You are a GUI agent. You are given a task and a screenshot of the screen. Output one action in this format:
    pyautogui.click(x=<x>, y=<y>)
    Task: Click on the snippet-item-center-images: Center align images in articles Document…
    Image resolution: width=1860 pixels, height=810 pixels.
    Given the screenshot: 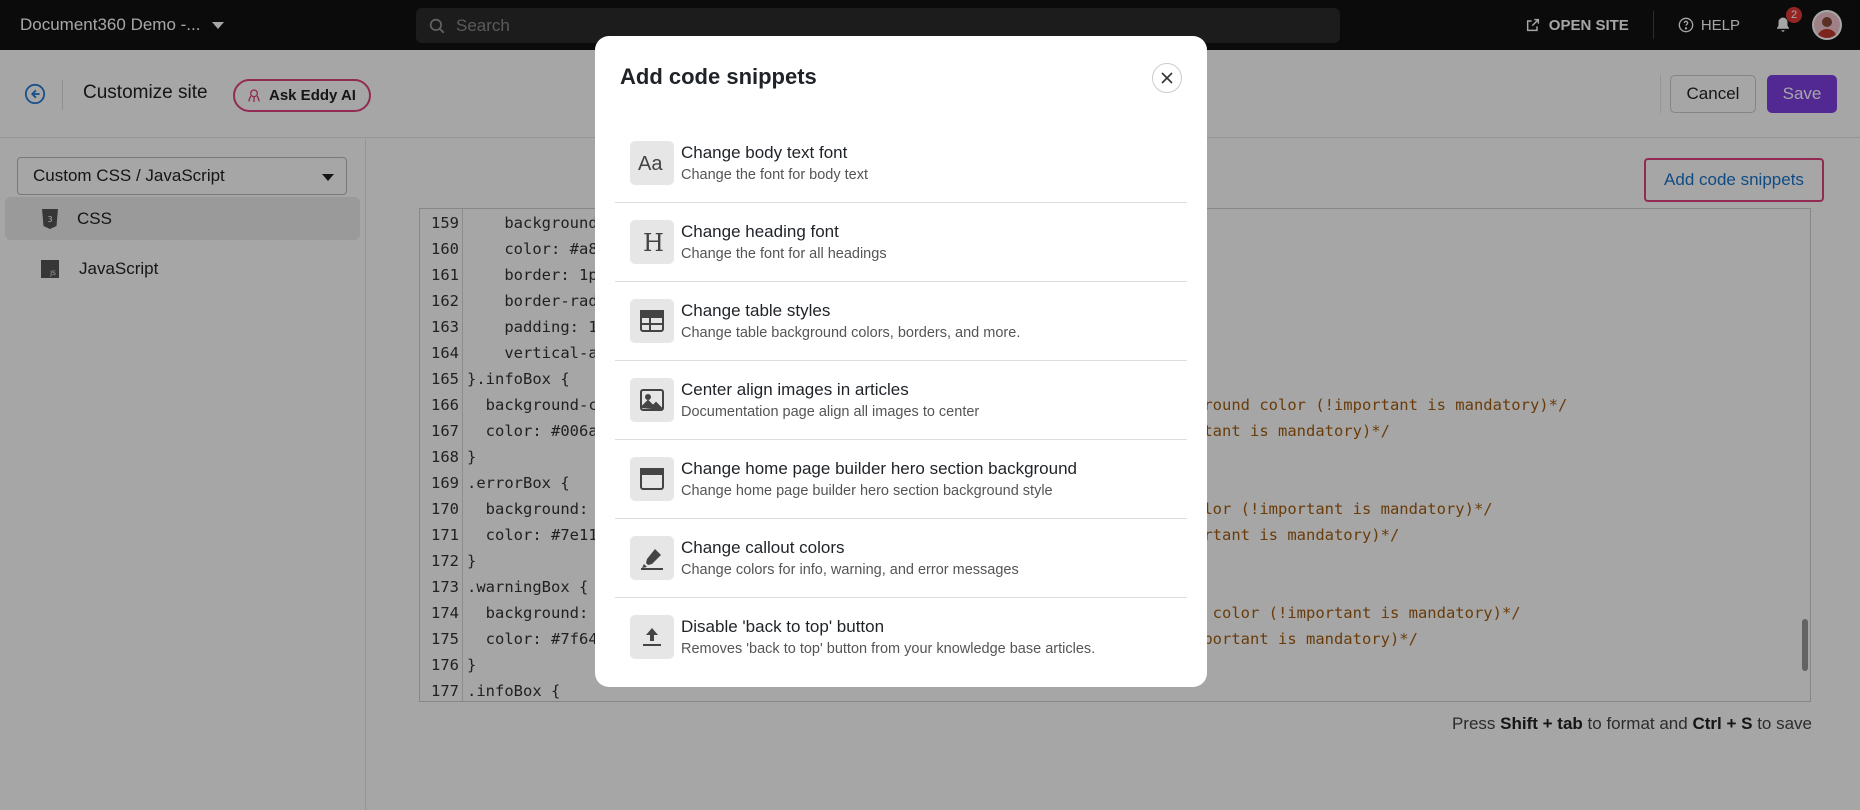 What is the action you would take?
    pyautogui.click(x=901, y=400)
    